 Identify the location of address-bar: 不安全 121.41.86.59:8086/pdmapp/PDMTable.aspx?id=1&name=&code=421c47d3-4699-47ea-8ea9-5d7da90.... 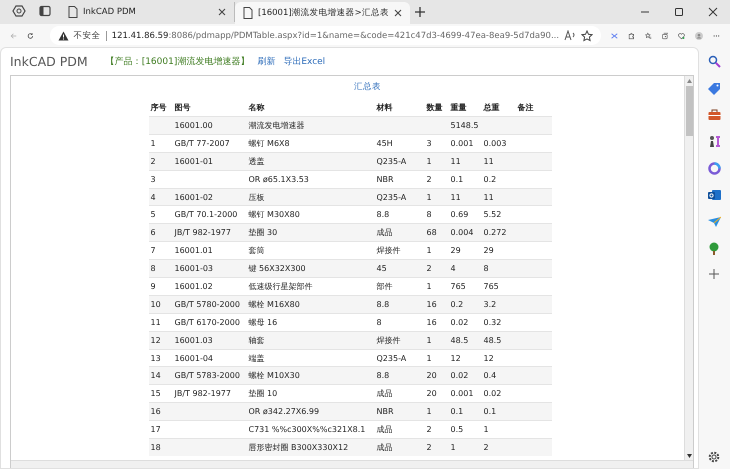
(326, 35).